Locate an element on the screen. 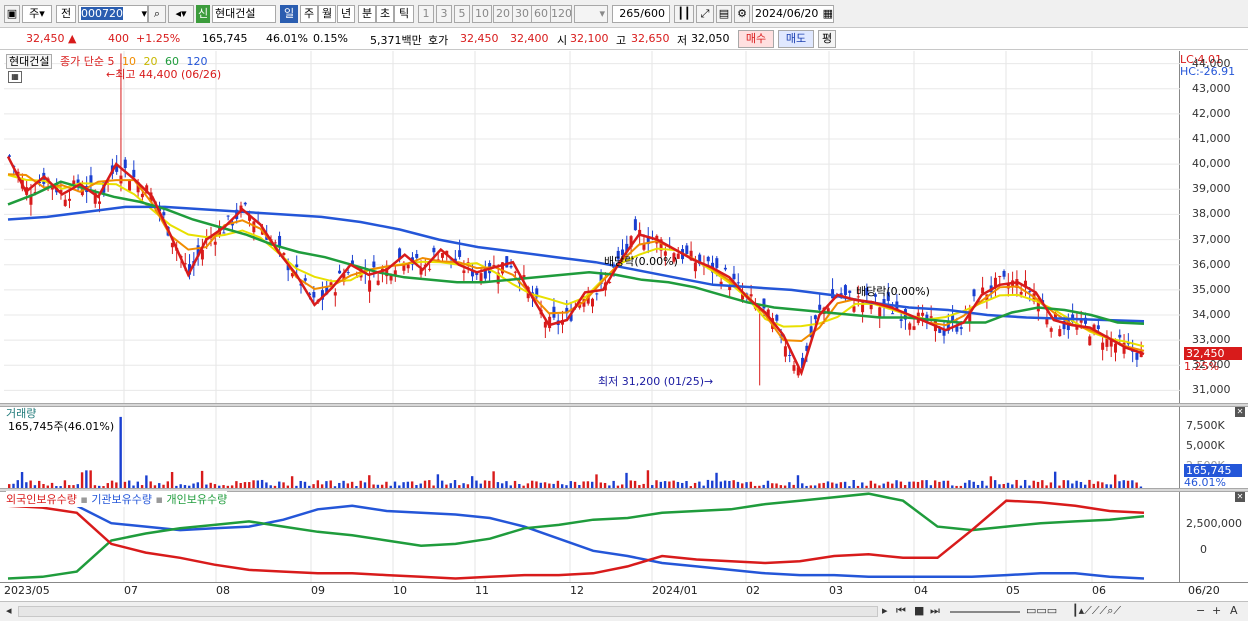  count-field: 265/600 is located at coordinates (641, 14).